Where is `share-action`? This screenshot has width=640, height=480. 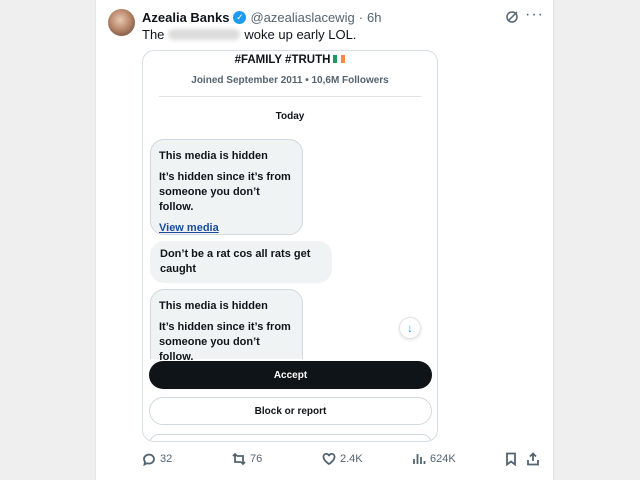
share-action is located at coordinates (533, 459).